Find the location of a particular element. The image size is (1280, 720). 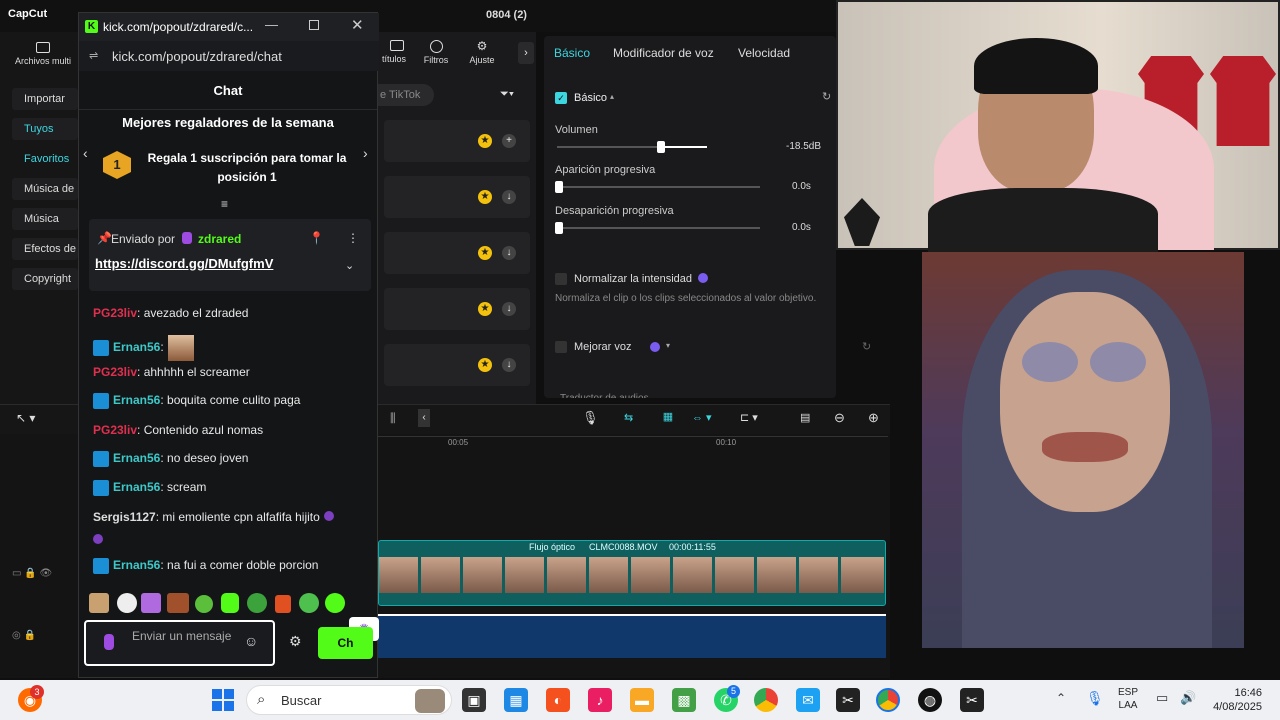

close-icon: ✕ is located at coordinates (357, 25).